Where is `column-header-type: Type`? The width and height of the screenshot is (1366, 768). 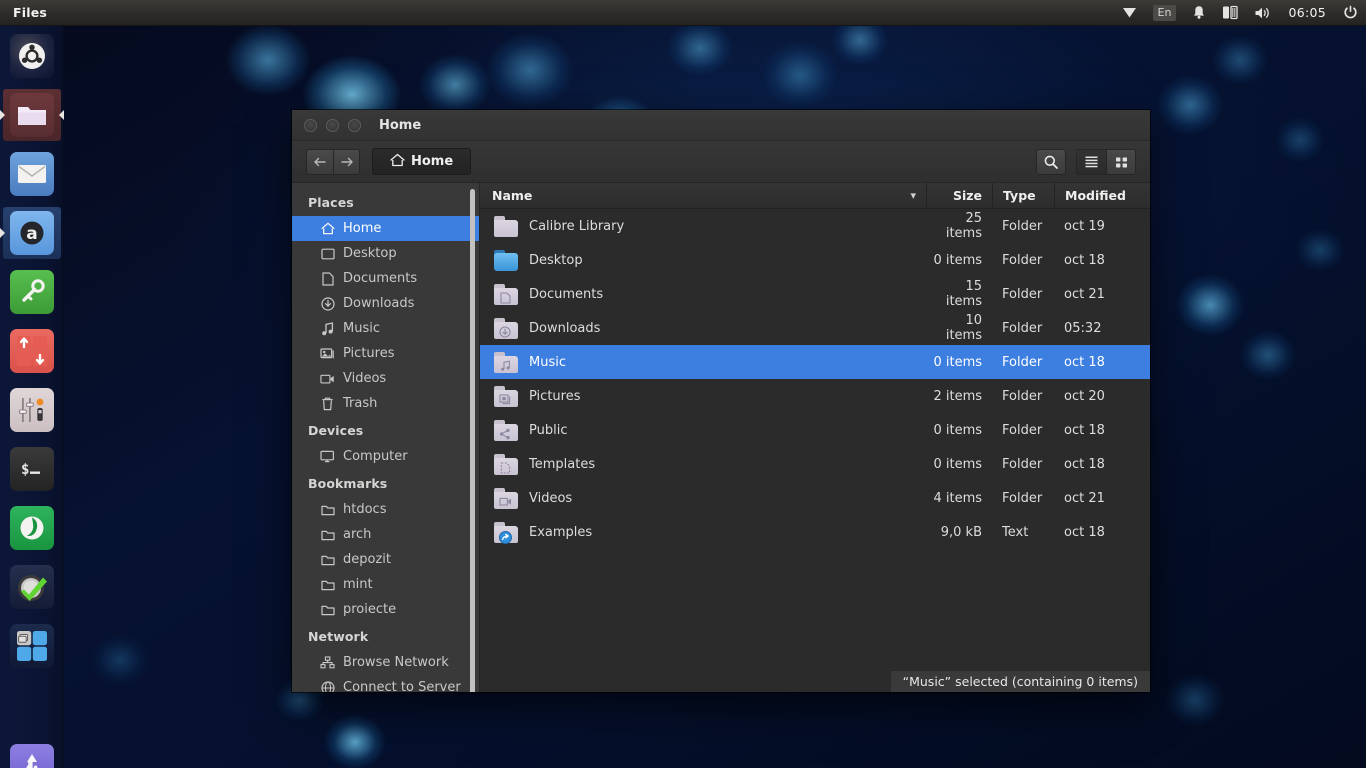 column-header-type: Type is located at coordinates (1023, 195).